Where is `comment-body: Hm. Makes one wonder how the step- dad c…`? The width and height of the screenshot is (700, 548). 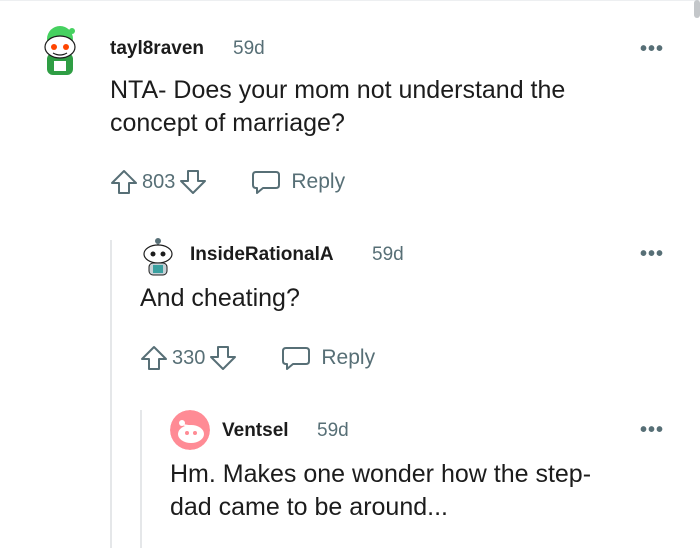
comment-body: Hm. Makes one wonder how the step- dad c… is located at coordinates (420, 491).